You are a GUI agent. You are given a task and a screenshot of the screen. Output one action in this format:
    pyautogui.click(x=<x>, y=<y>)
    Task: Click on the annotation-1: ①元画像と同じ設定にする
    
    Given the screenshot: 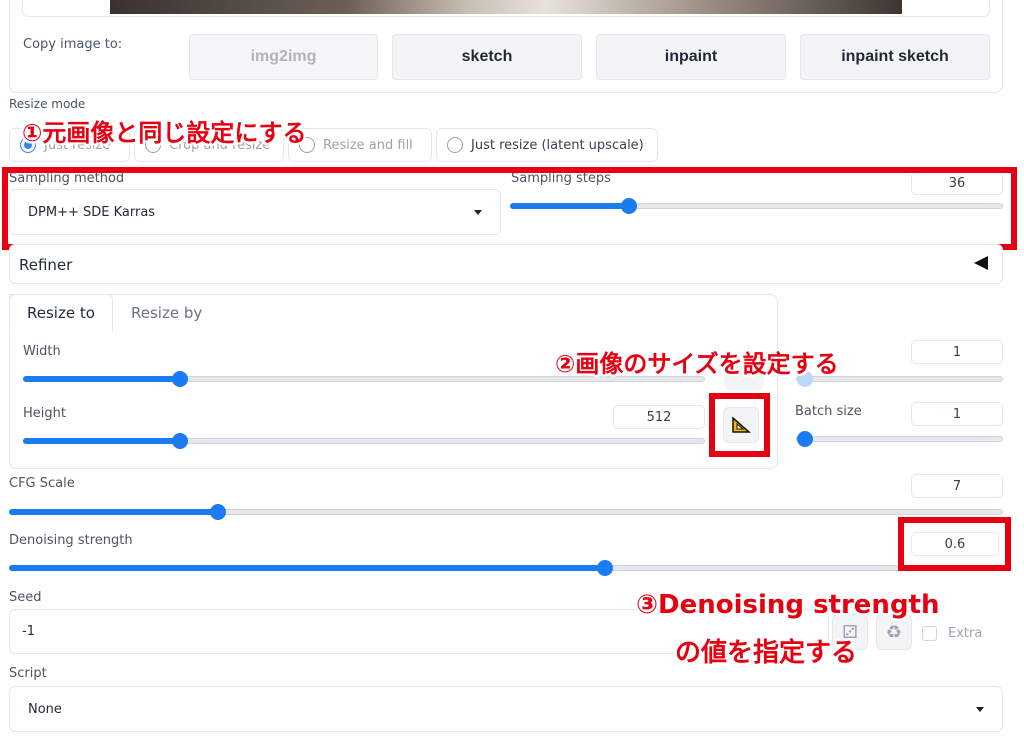 What is the action you would take?
    pyautogui.click(x=164, y=133)
    